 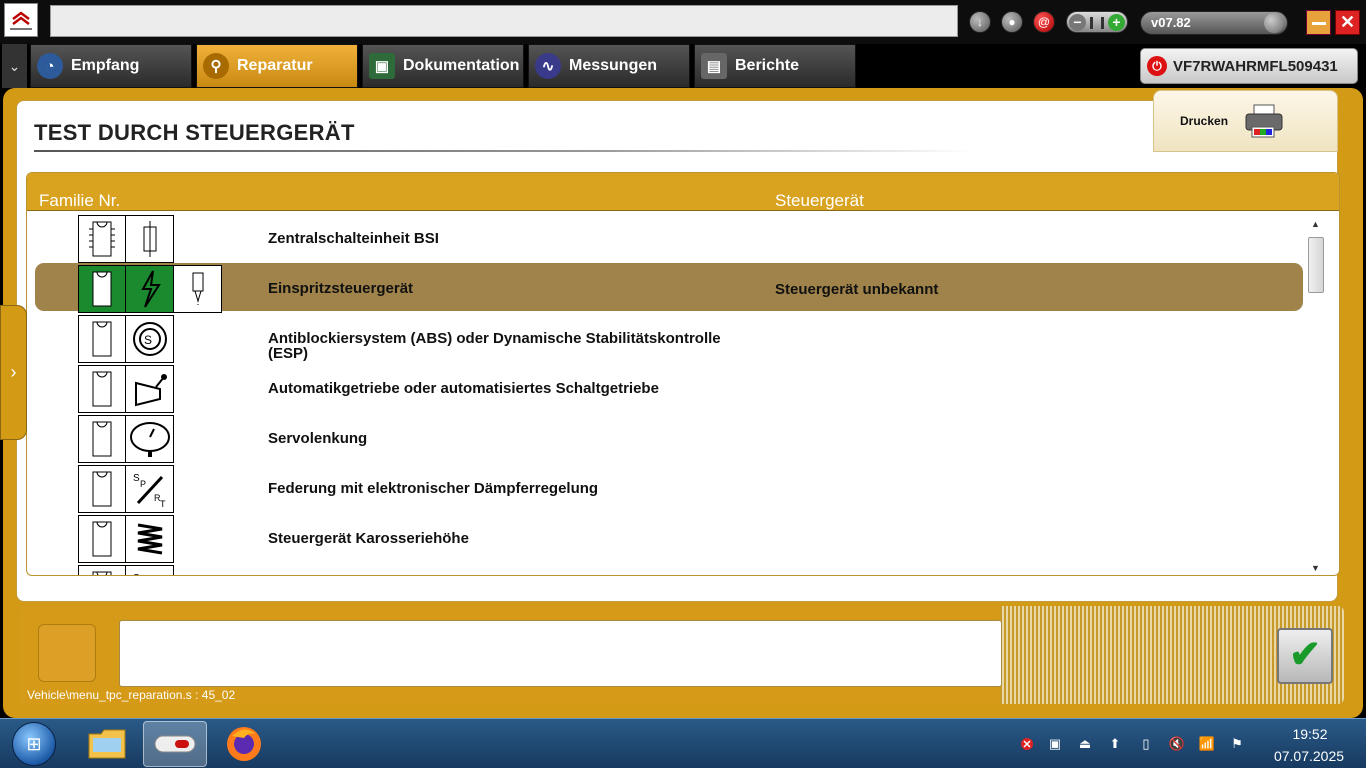 I want to click on lightning-icon, so click(x=150, y=289).